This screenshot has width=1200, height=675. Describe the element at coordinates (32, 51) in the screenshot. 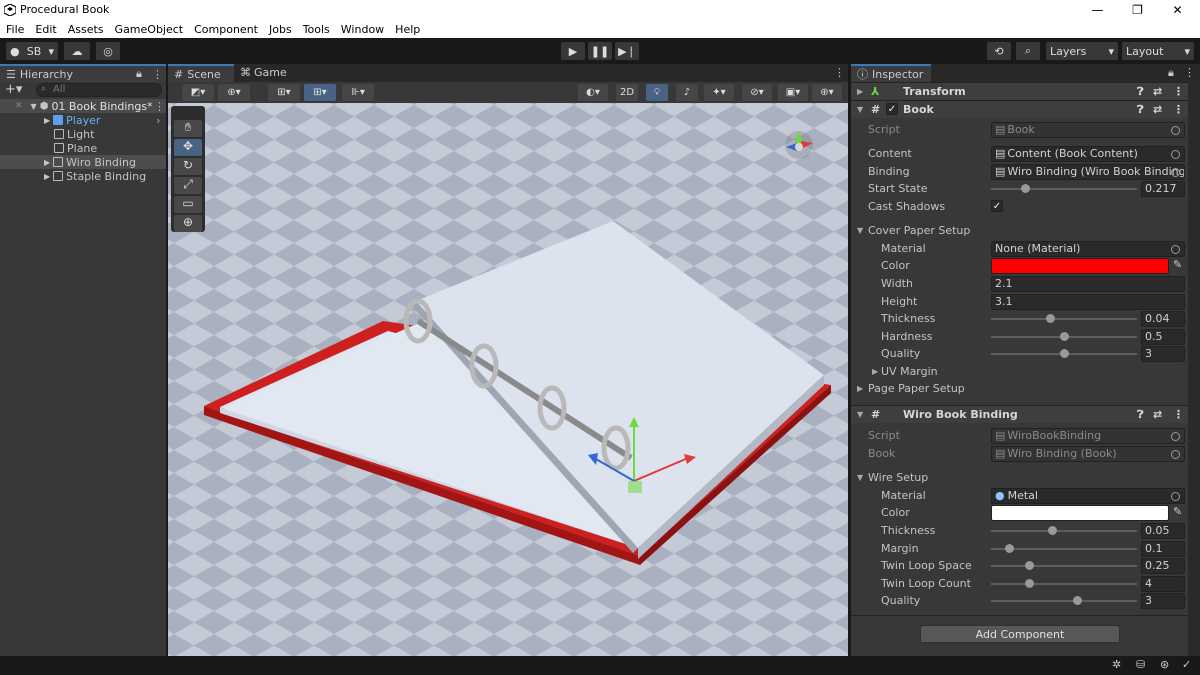

I see `account-dropdown: ● SB ▾` at that location.